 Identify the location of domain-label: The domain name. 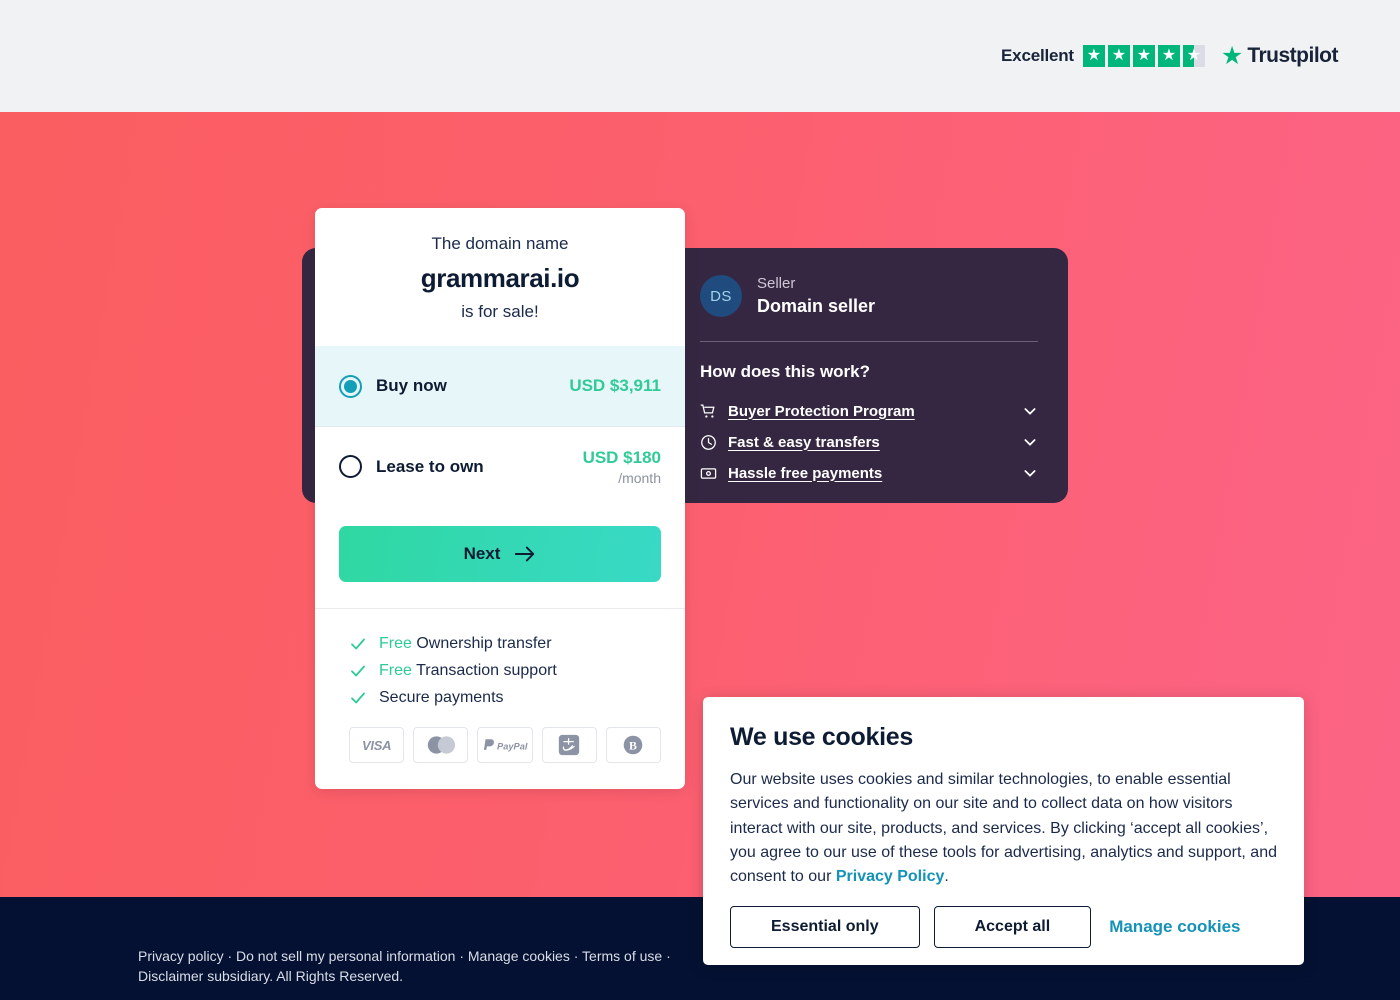
(500, 243).